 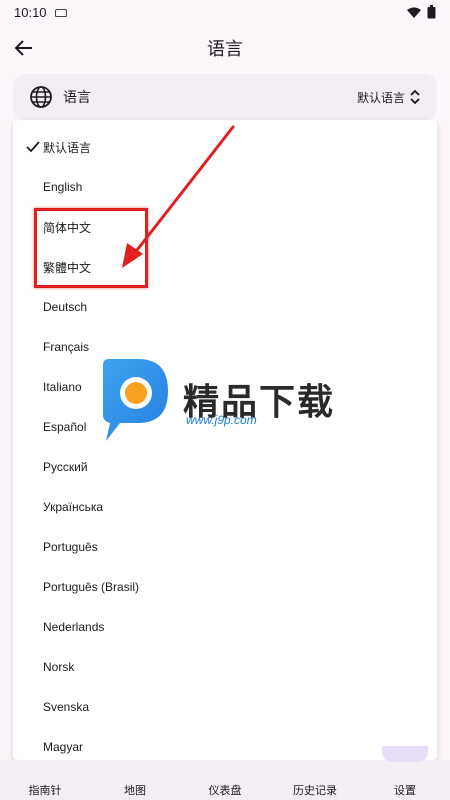 I want to click on watermark-logo-icon, so click(x=135, y=400).